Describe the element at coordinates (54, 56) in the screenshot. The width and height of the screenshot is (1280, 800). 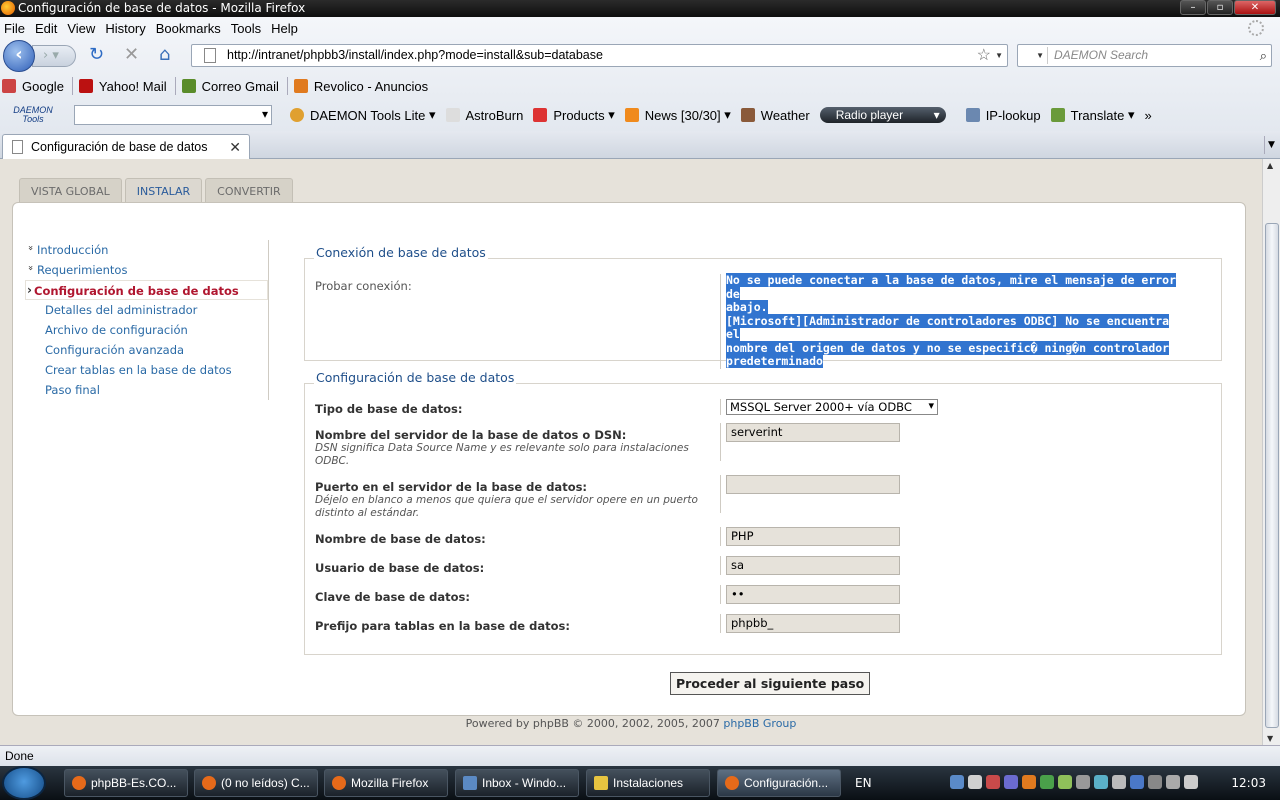
I see `forward-button: › ▾` at that location.